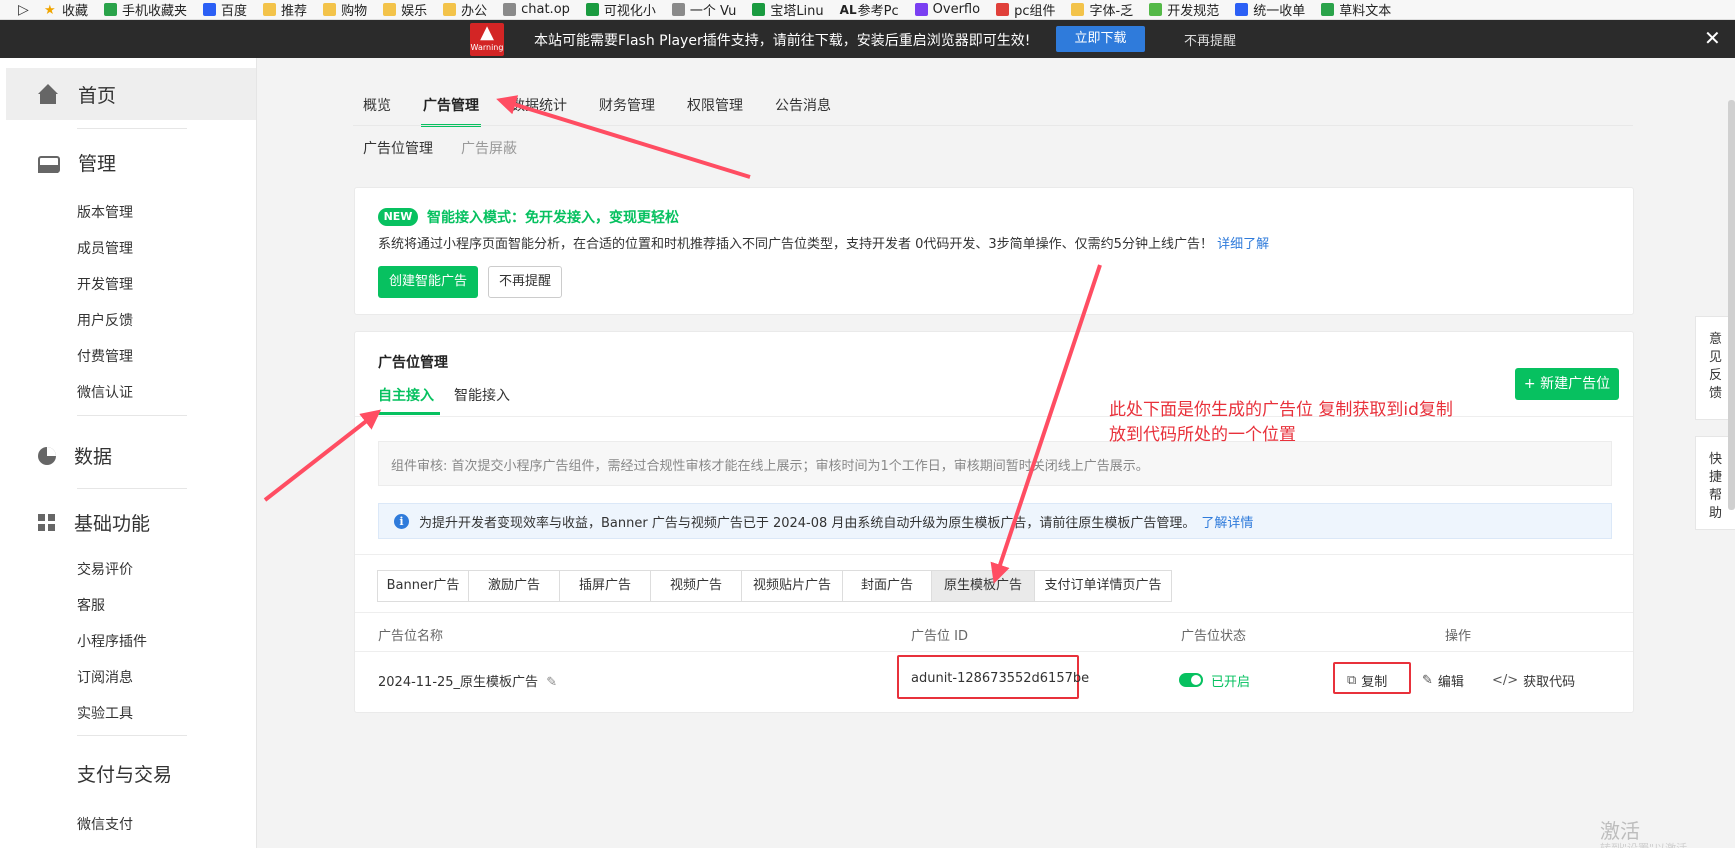 This screenshot has width=1735, height=848. What do you see at coordinates (525, 282) in the screenshot?
I see `dismiss-smart-button: 不再提醒` at bounding box center [525, 282].